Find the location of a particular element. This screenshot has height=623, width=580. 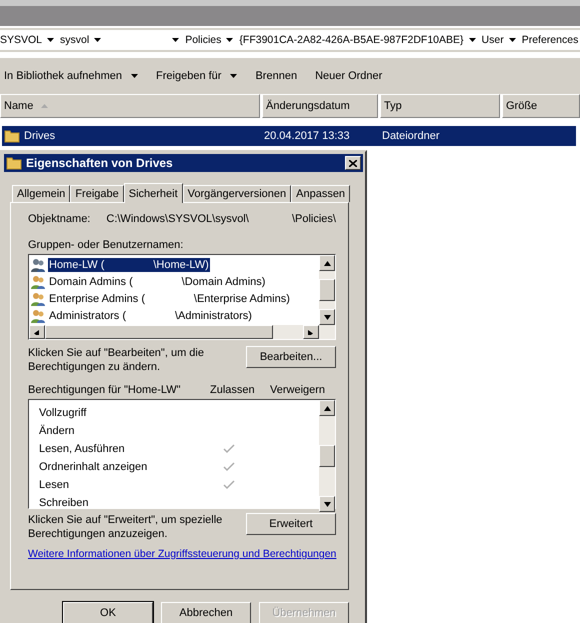

object-path-end: \Policies\ is located at coordinates (314, 219).